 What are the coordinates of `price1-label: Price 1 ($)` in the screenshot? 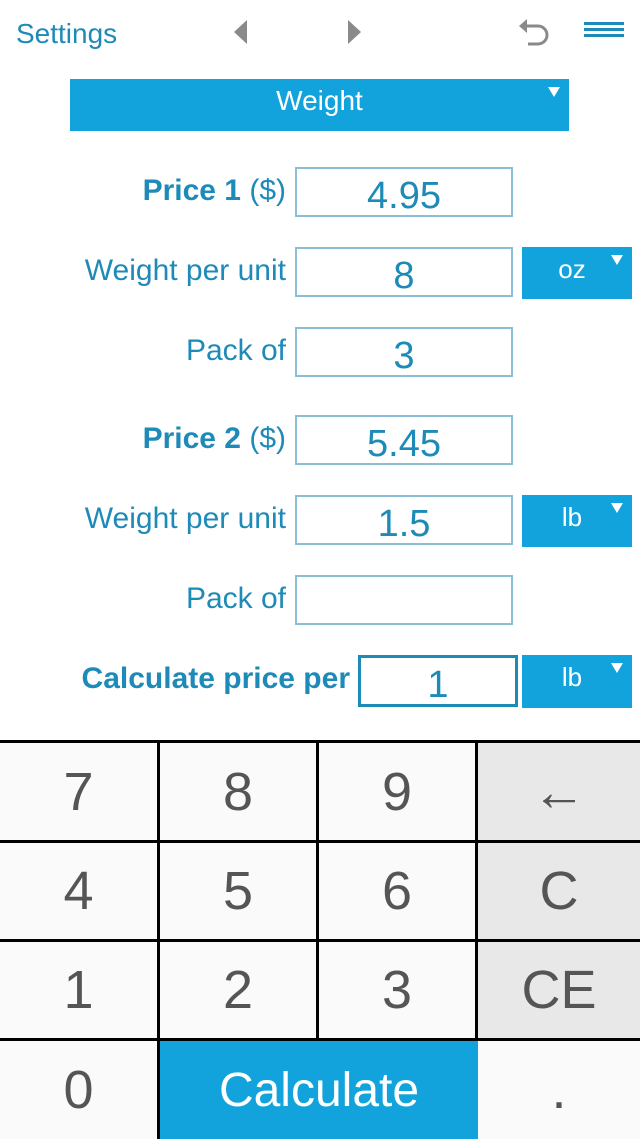 It's located at (214, 191).